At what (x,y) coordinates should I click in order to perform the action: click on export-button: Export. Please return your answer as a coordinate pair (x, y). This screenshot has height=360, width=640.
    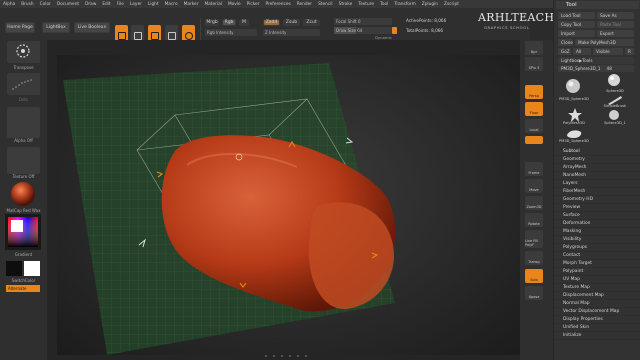
    Looking at the image, I should click on (615, 33).